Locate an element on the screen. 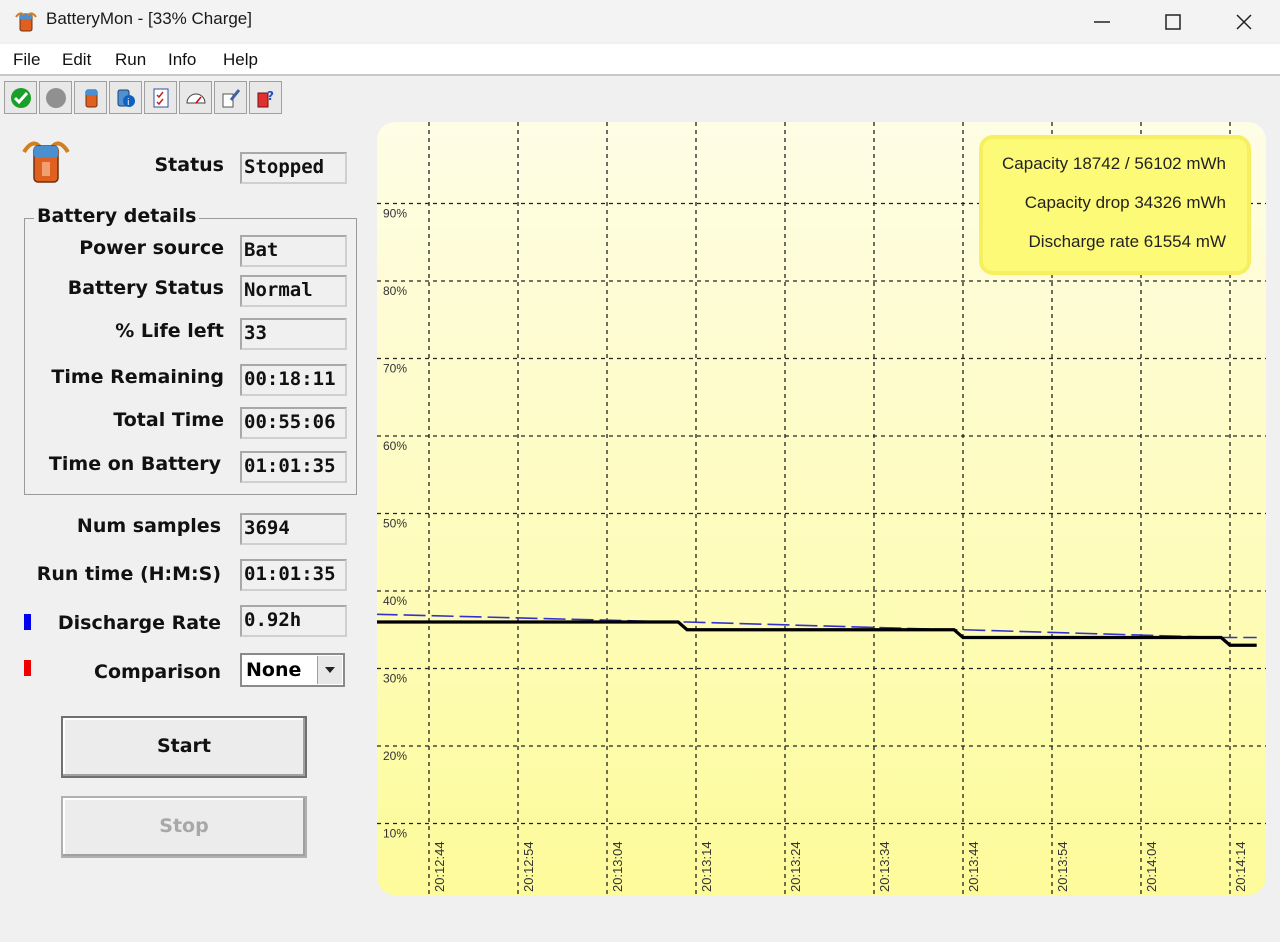 The height and width of the screenshot is (942, 1280). total-time-label: Total Time is located at coordinates (168, 420).